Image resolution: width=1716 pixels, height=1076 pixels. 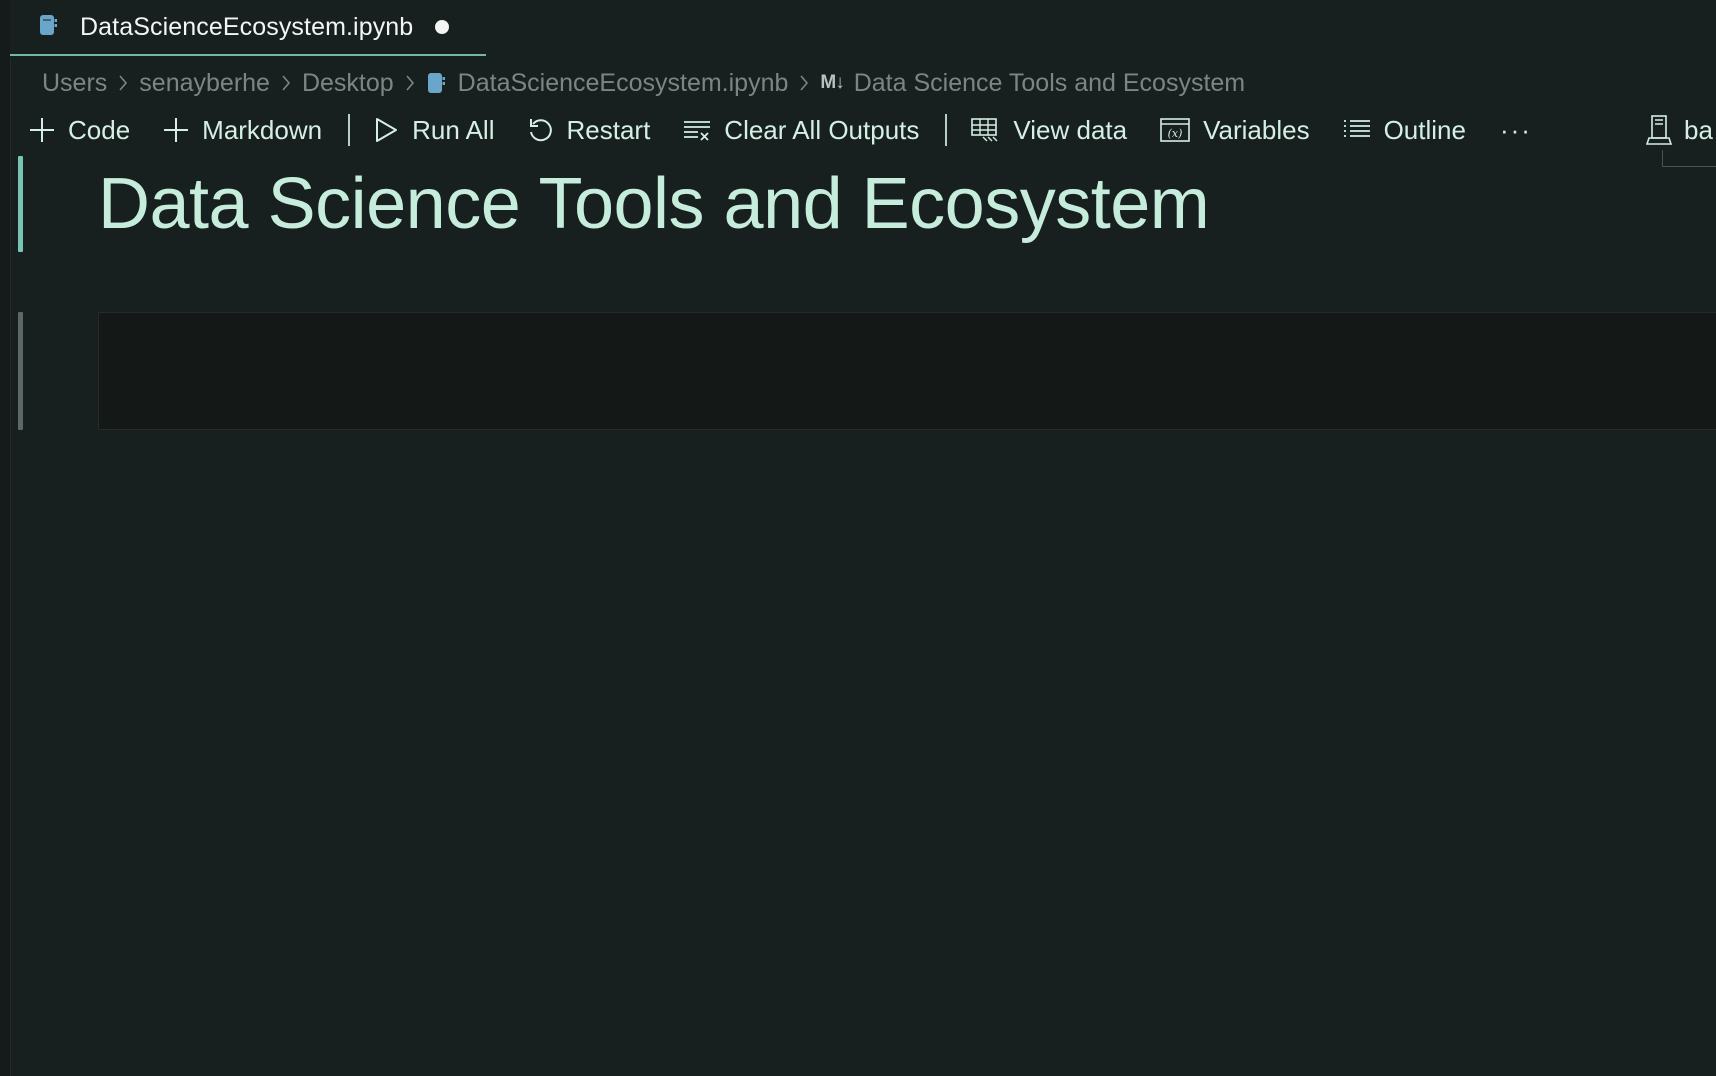 I want to click on breadcrumb-item-current-heading: Data Science Tools and Ecosystem, so click(x=1049, y=83).